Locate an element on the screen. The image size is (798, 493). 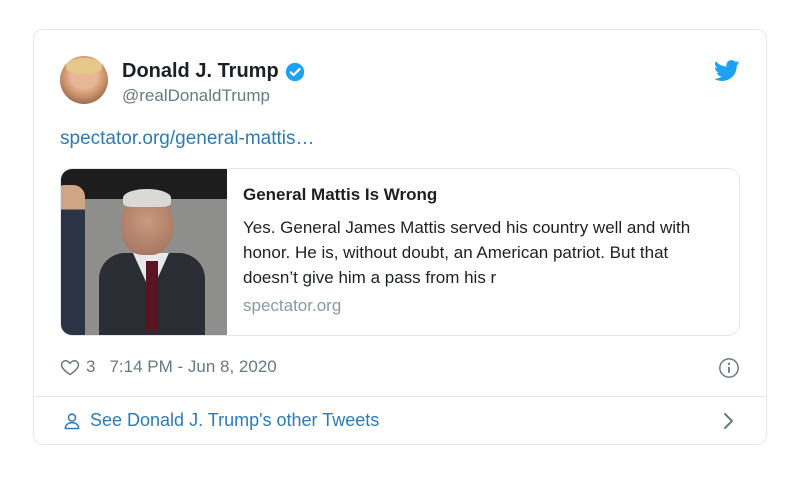
preview-title: General Mattis Is Wrong is located at coordinates (340, 194).